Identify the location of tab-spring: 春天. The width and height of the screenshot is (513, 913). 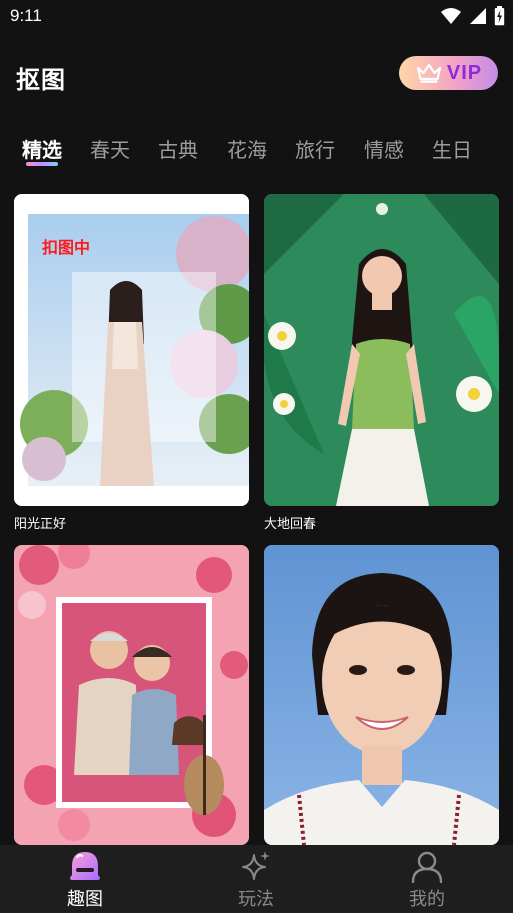
(110, 148).